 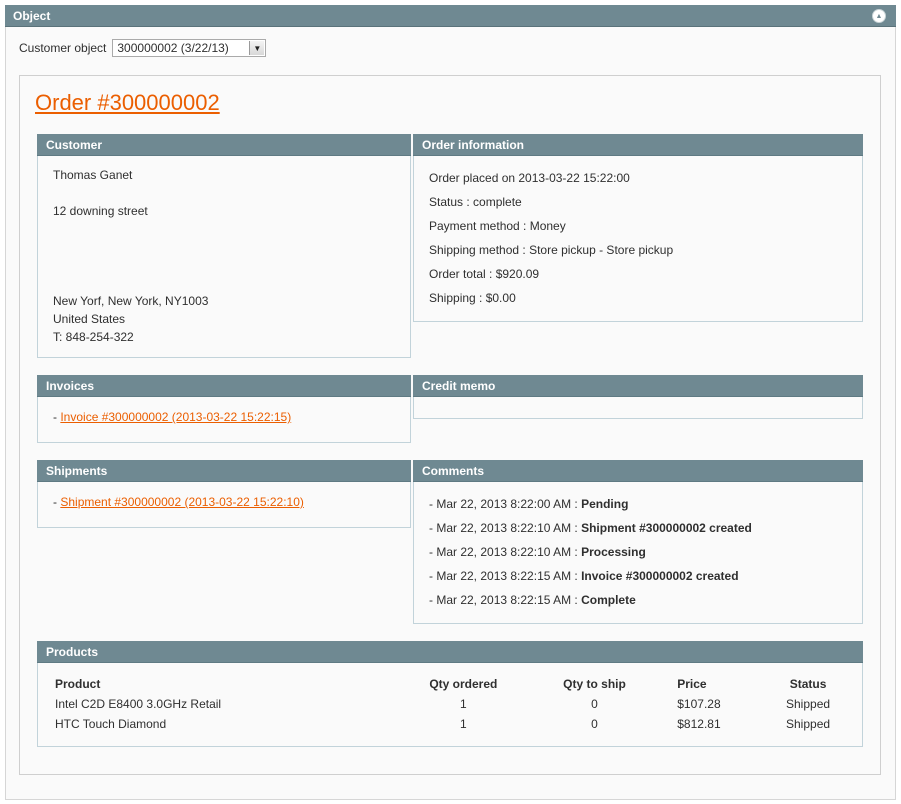 What do you see at coordinates (660, 576) in the screenshot?
I see `comment-text: Invoice #300000002 created` at bounding box center [660, 576].